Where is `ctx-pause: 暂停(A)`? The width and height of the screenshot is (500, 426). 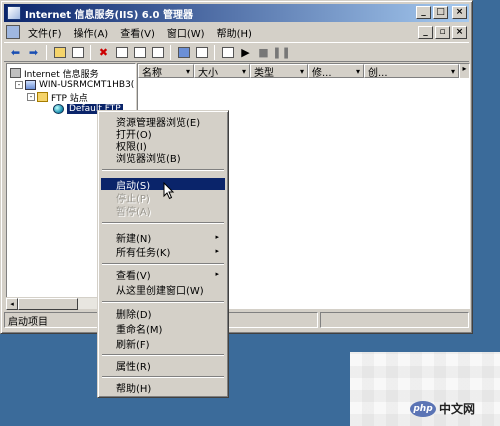
ctx-pause: 暂停(A) is located at coordinates (163, 211).